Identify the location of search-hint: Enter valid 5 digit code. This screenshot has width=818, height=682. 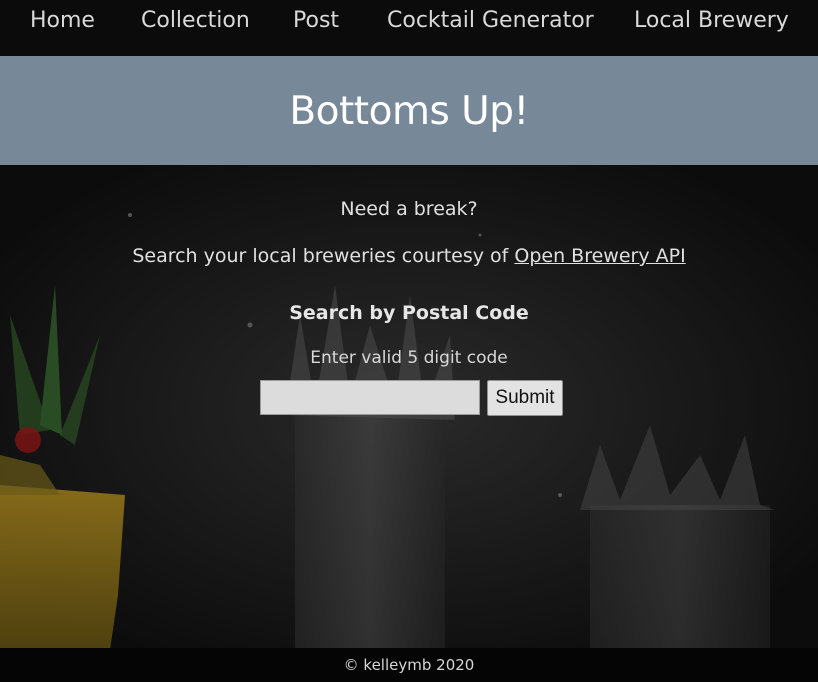
(409, 358).